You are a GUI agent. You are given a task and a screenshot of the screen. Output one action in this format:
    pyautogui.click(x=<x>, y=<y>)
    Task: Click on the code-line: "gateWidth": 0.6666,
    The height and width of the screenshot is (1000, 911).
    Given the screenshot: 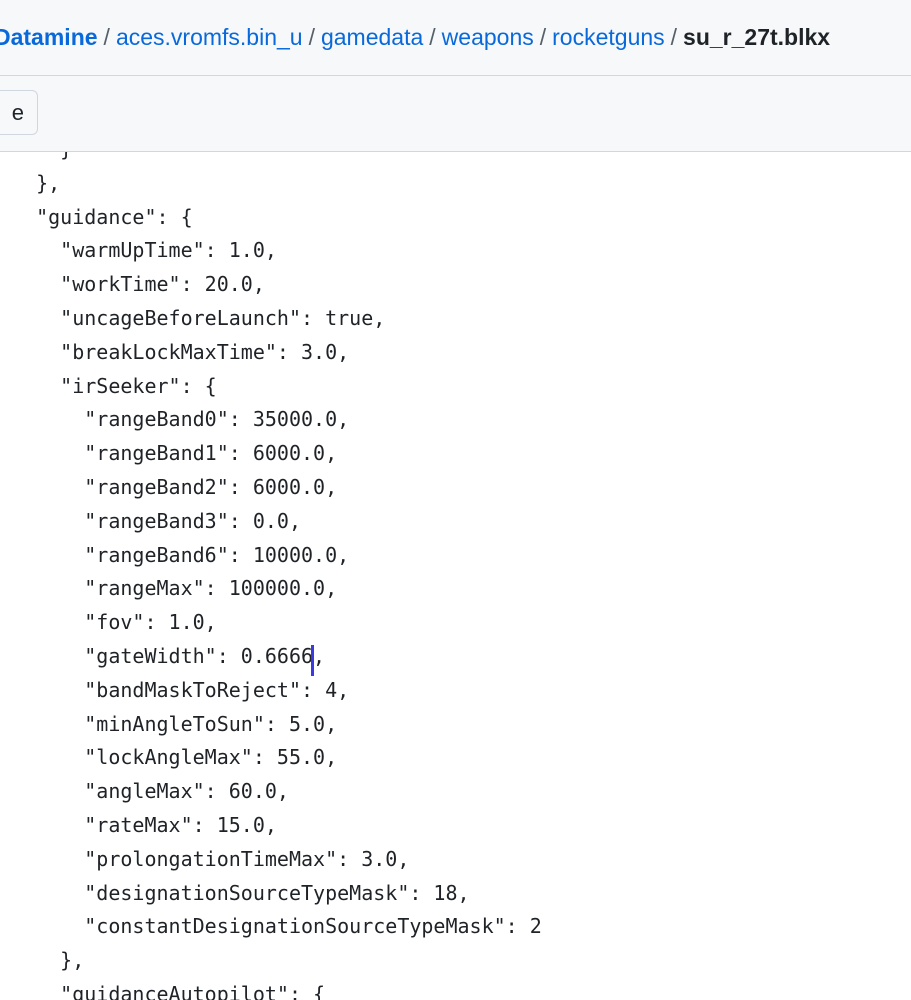 What is the action you would take?
    pyautogui.click(x=169, y=655)
    